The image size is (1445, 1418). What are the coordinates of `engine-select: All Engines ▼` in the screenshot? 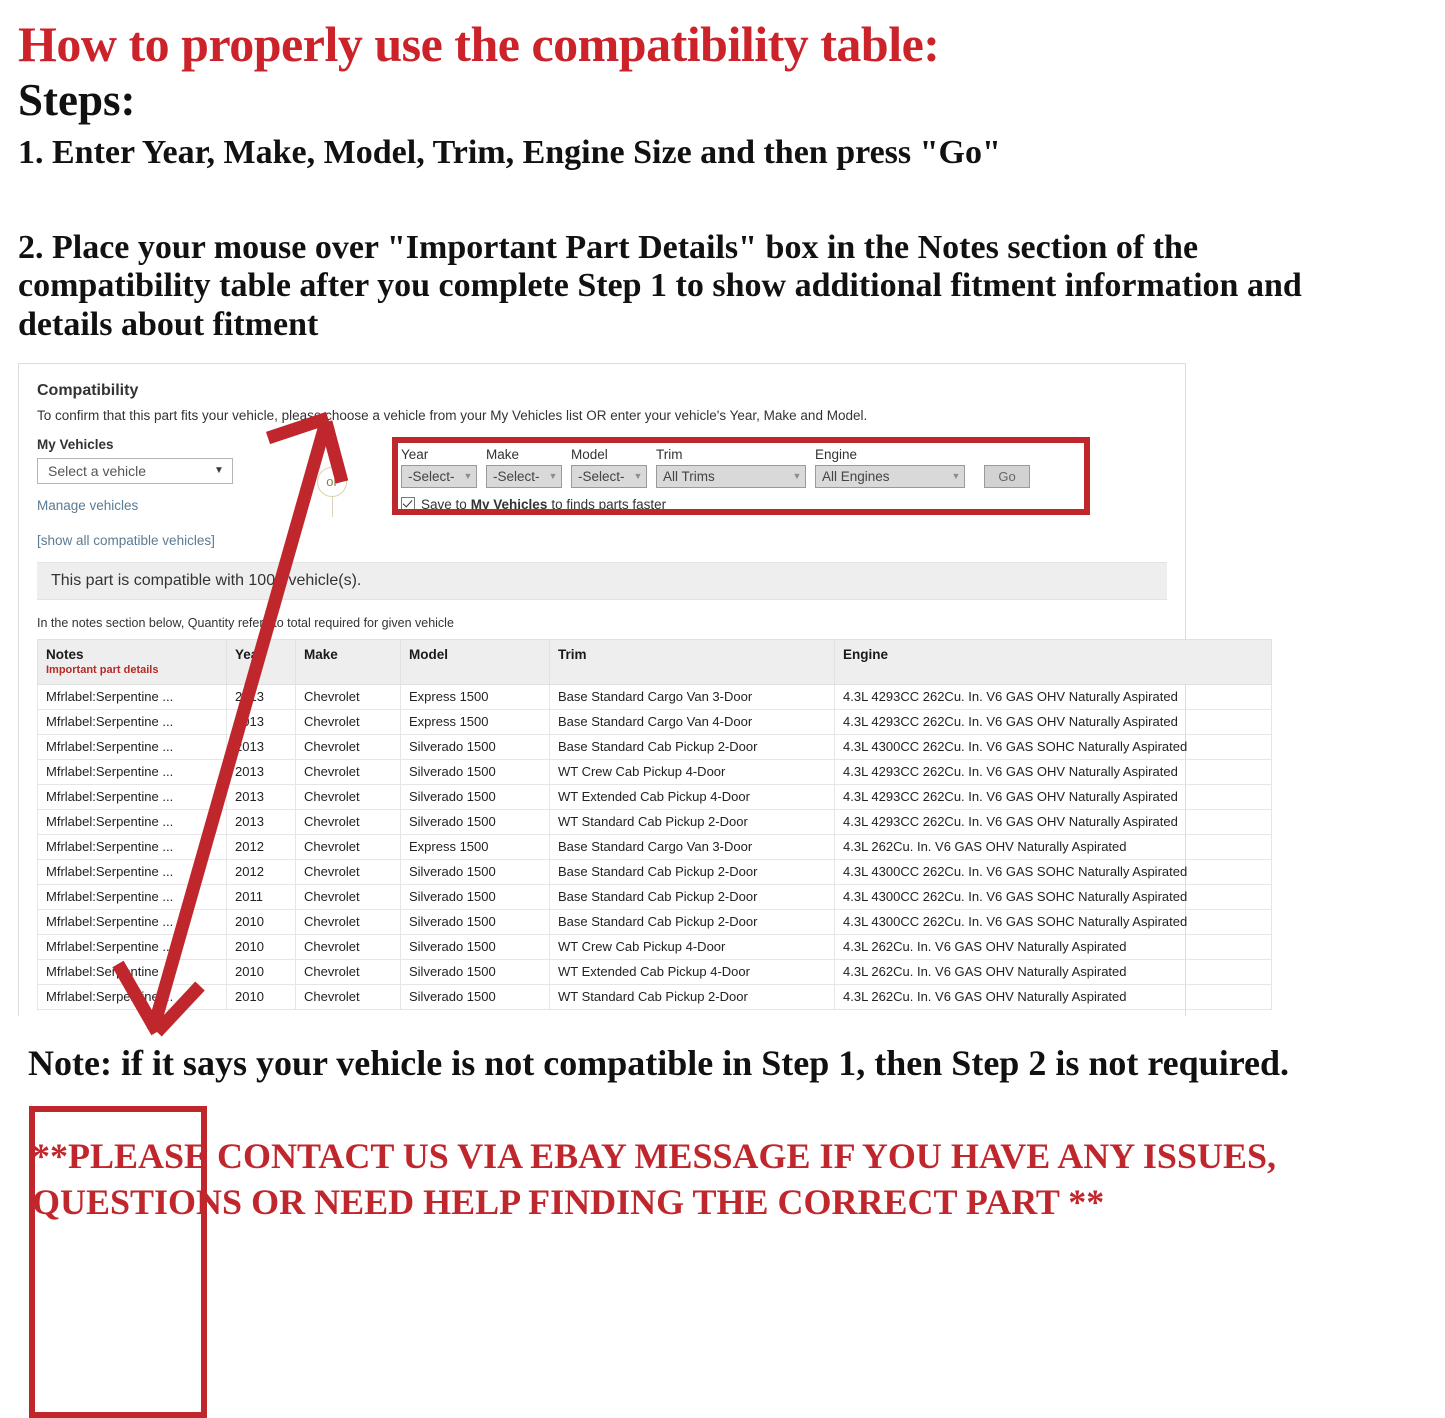 It's located at (890, 476).